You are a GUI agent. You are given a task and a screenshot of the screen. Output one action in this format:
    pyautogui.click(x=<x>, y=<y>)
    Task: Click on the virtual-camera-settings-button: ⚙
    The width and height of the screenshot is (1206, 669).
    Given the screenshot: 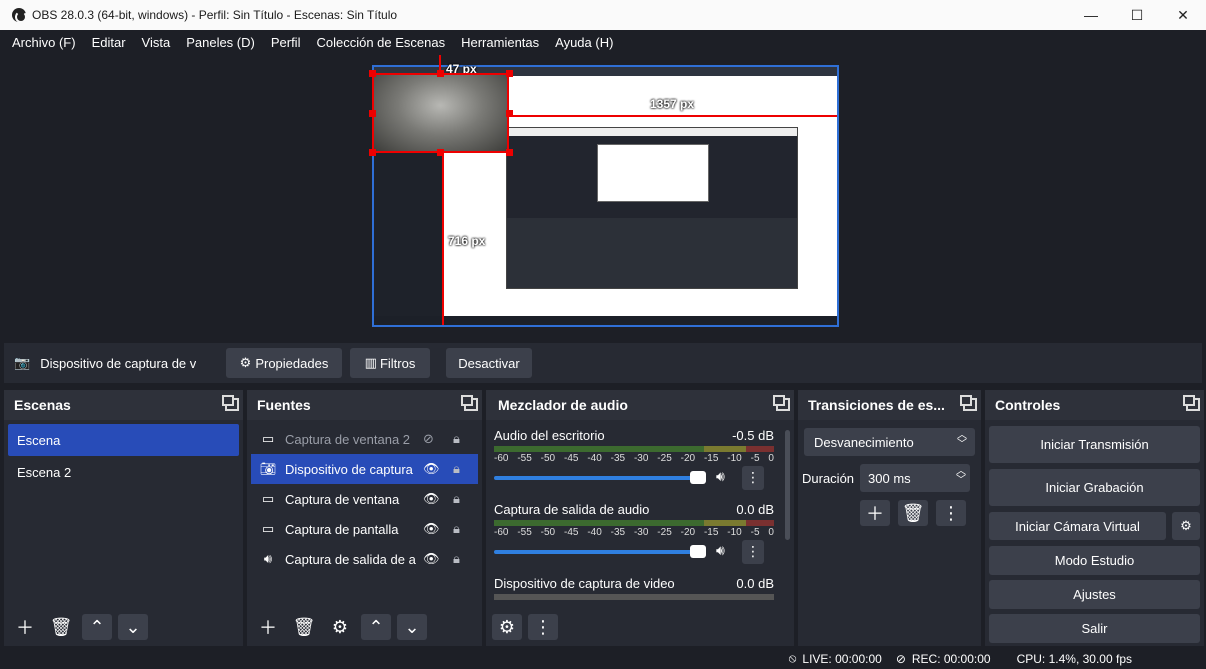 What is the action you would take?
    pyautogui.click(x=1186, y=526)
    